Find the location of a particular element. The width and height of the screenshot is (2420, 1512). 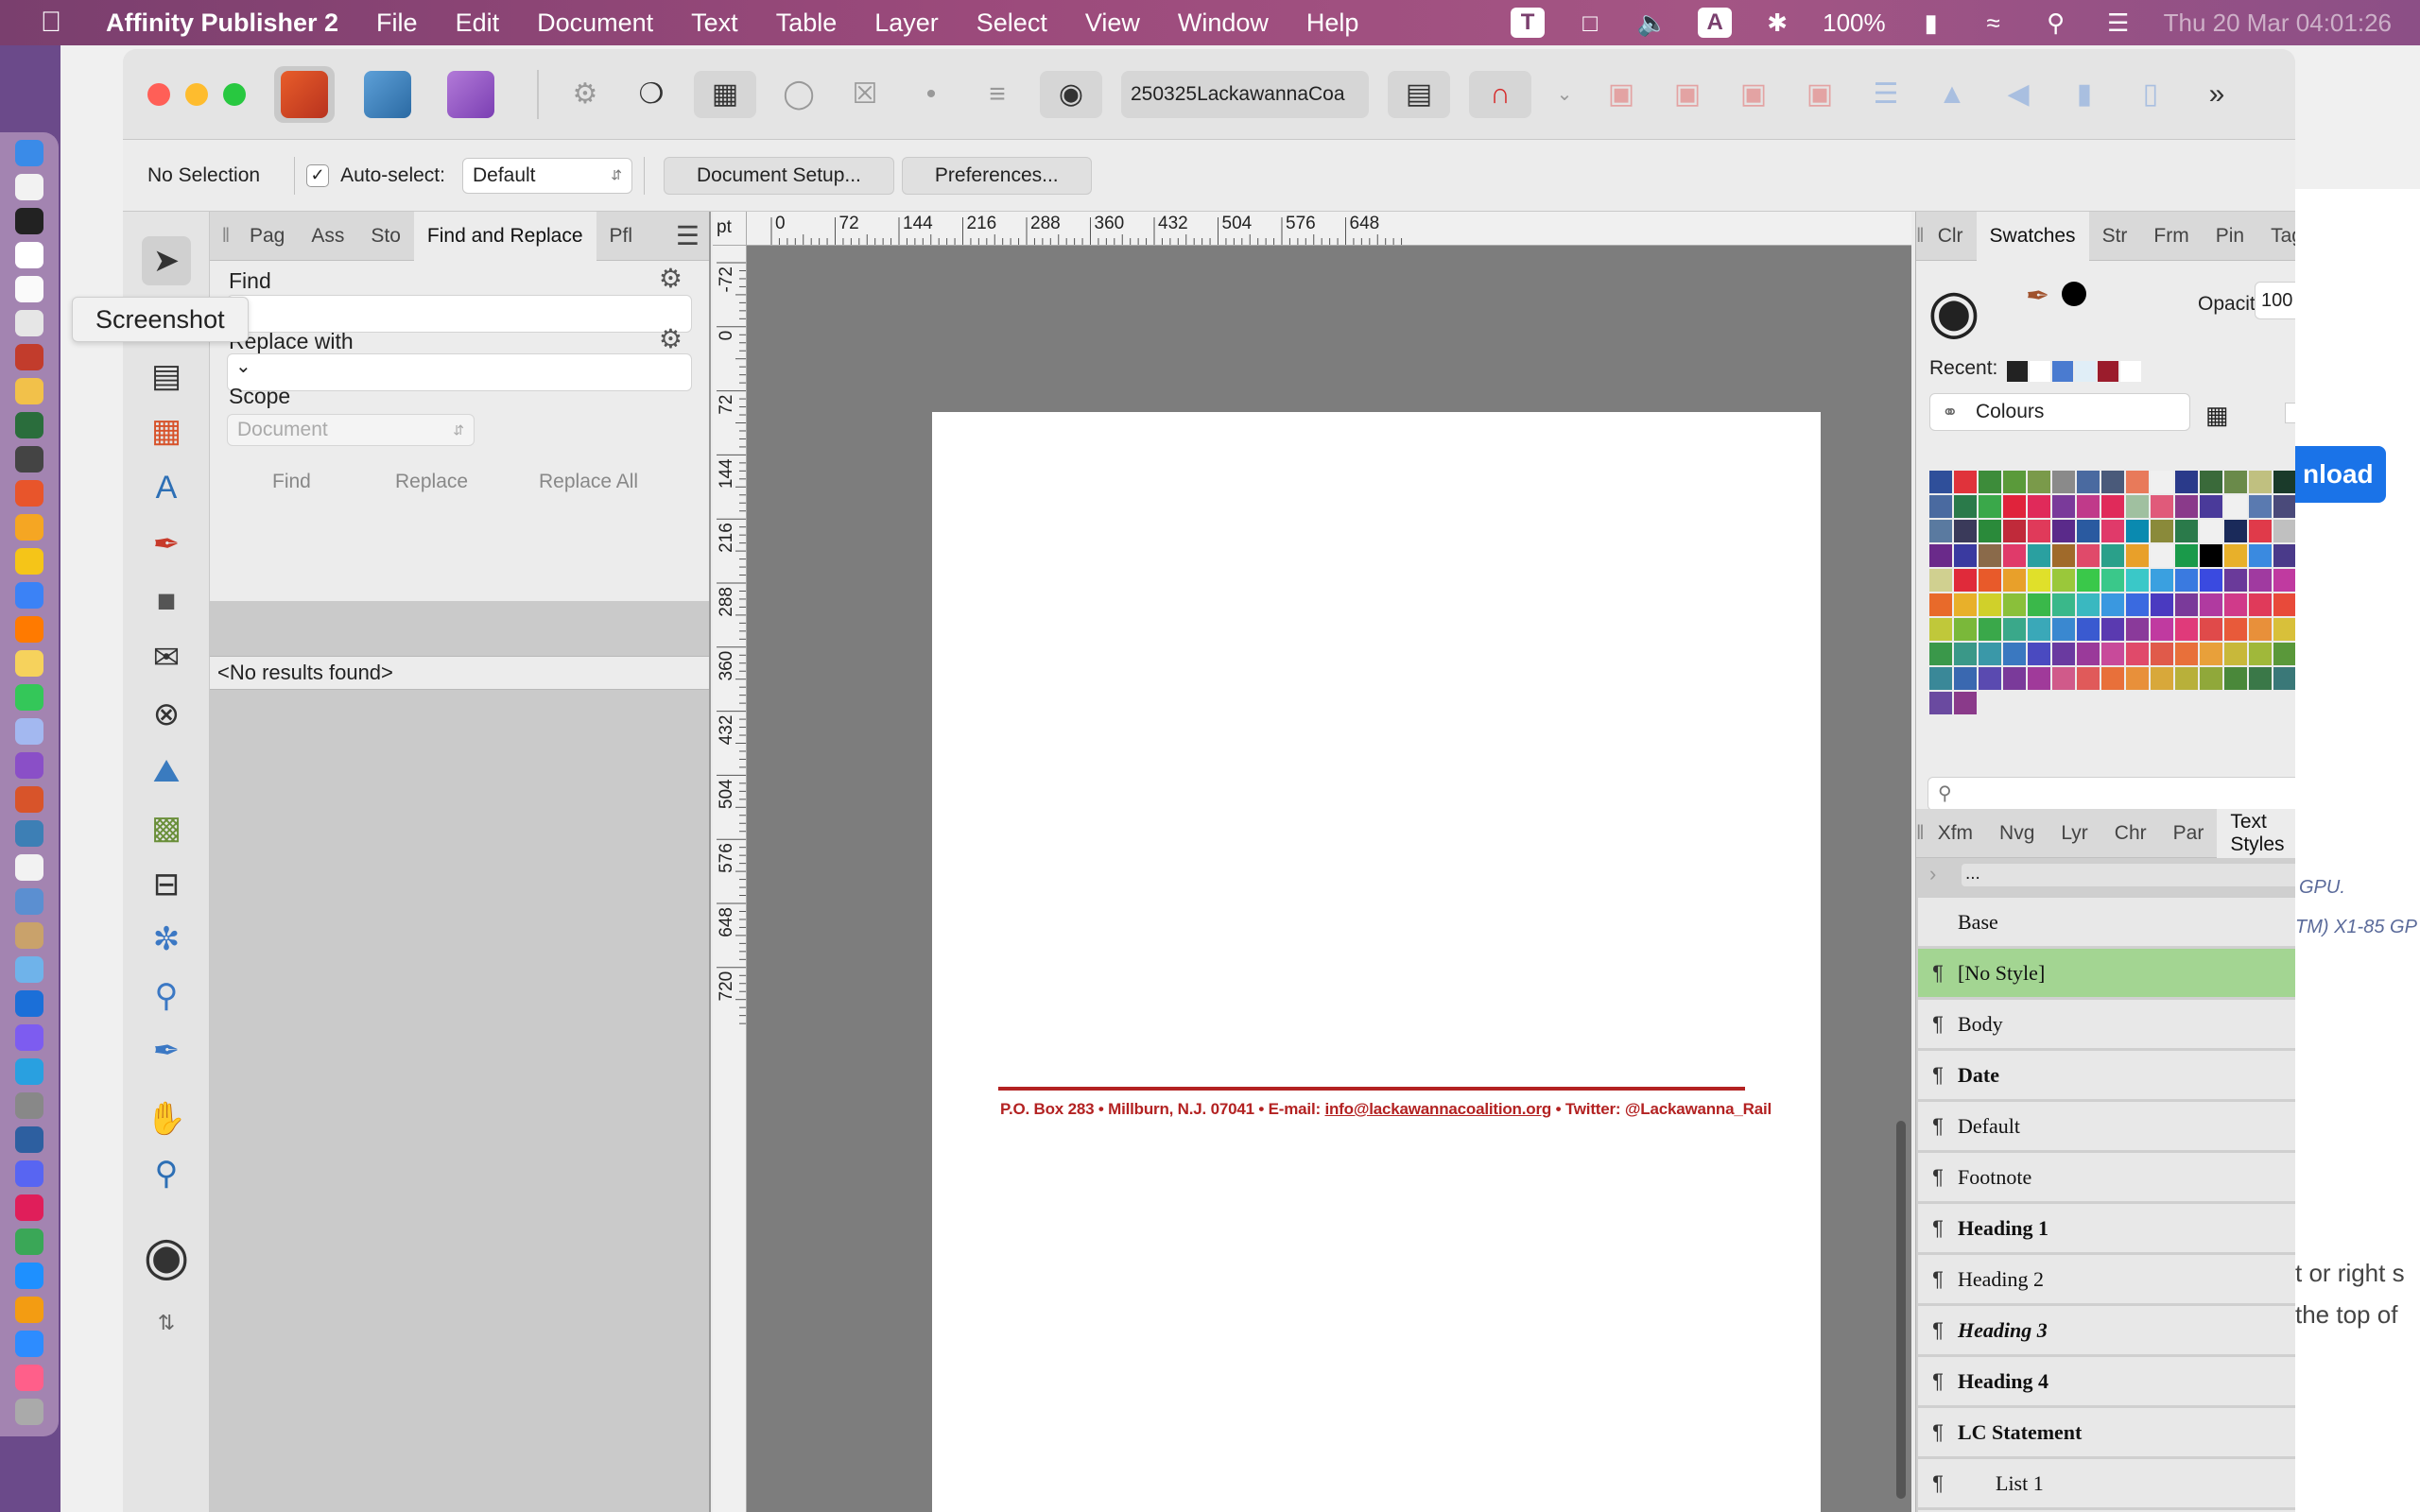

auto-select-dropdown: Default ⇵ is located at coordinates (546, 175).